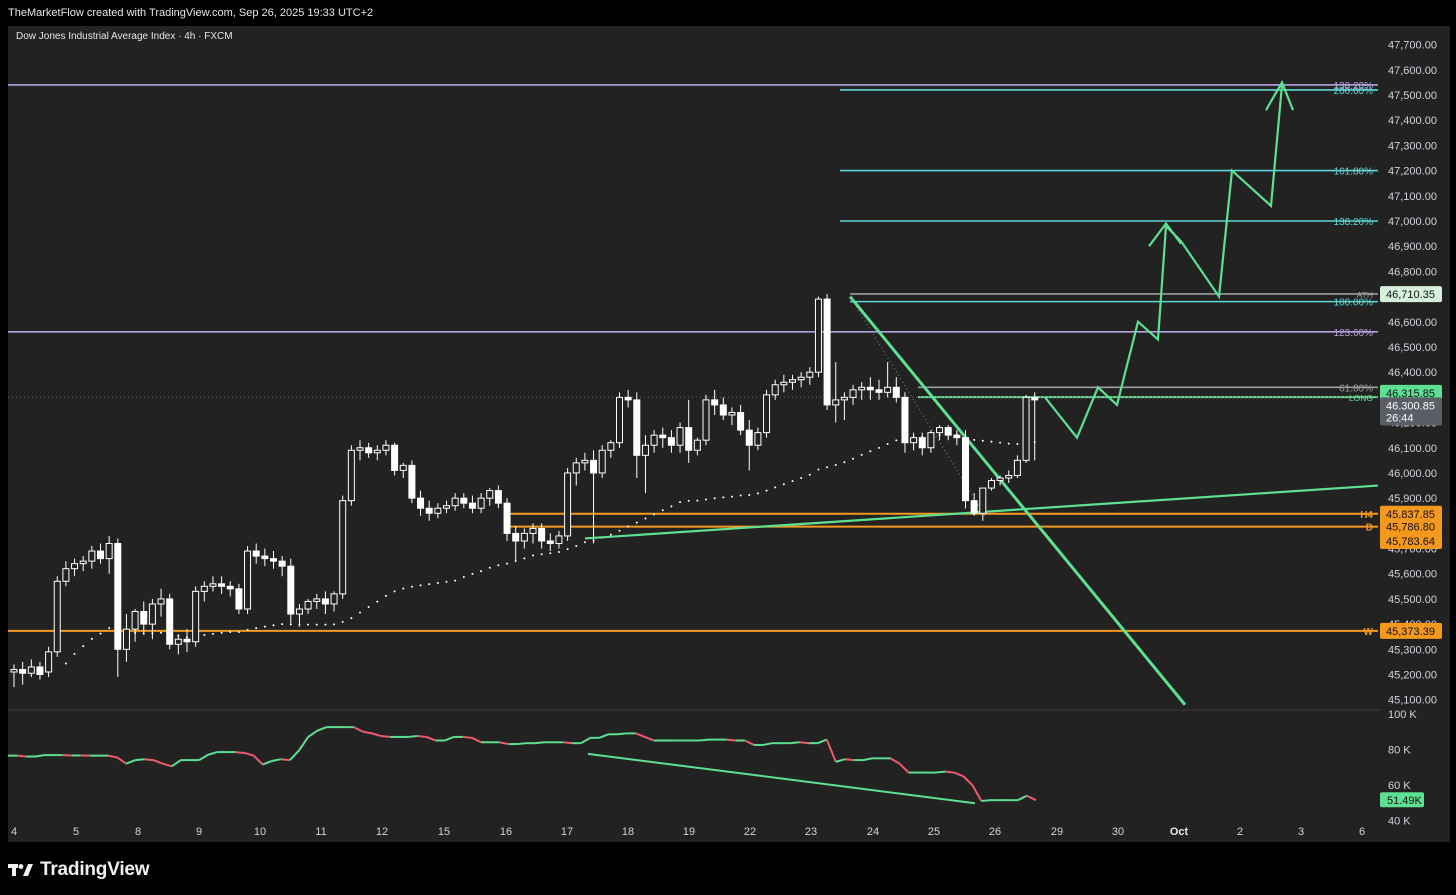 This screenshot has width=1456, height=895. Describe the element at coordinates (873, 832) in the screenshot. I see `time-tick-label: 24` at that location.